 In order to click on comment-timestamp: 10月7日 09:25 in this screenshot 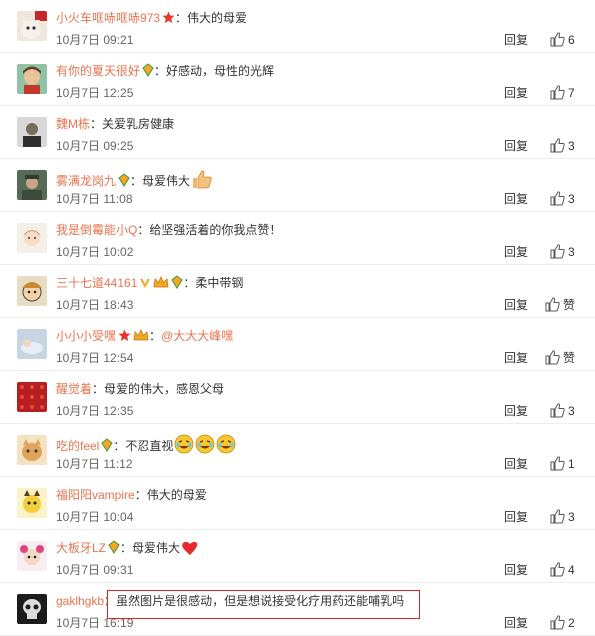, I will do `click(95, 146)`.